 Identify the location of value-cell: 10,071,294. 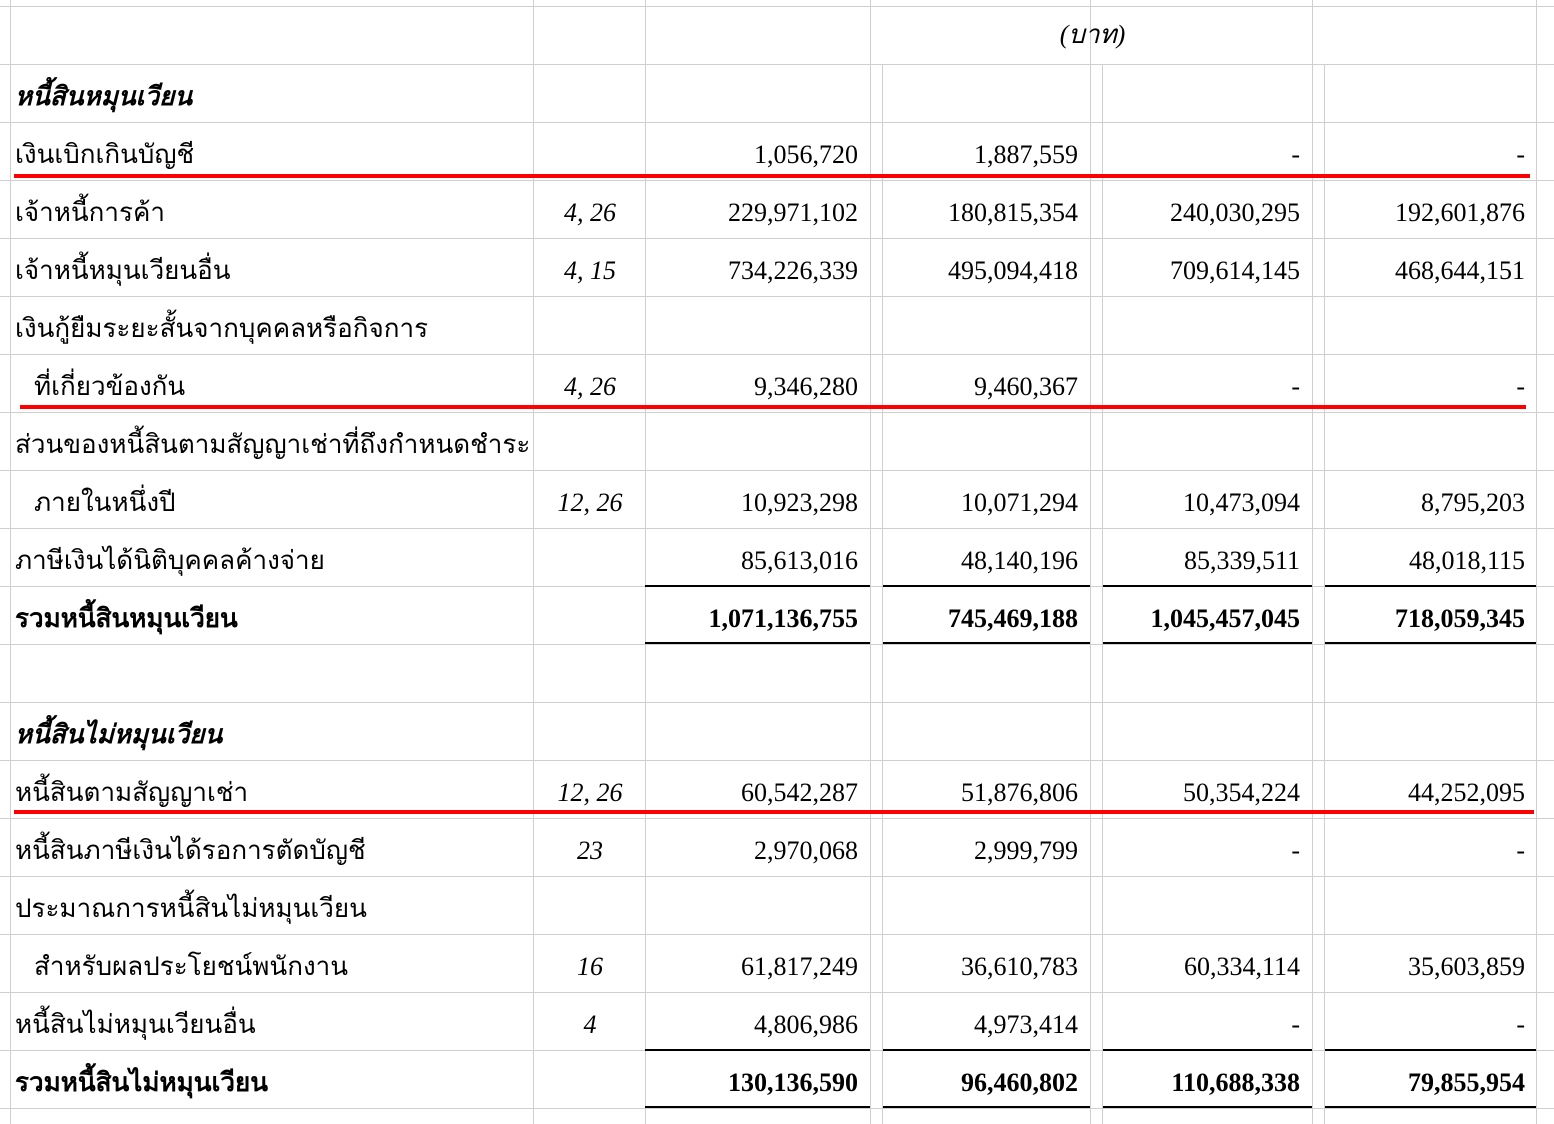
(980, 499).